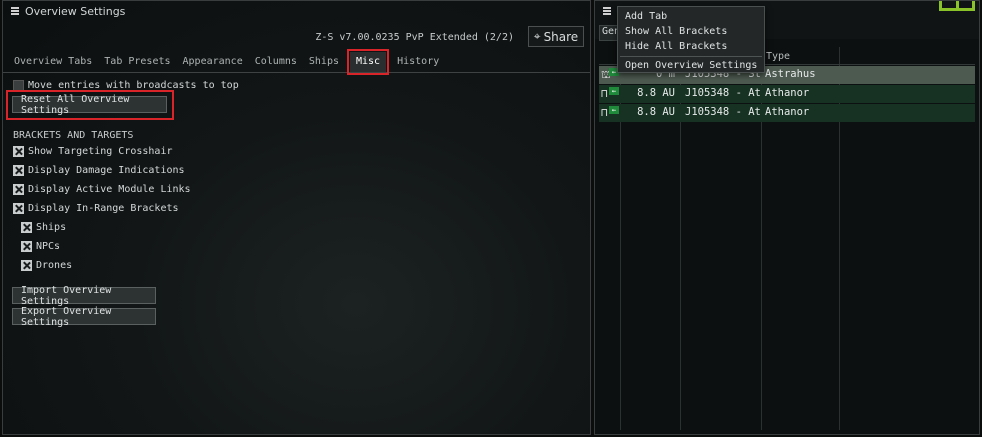  What do you see at coordinates (26, 227) in the screenshot?
I see `ships-checkbox` at bounding box center [26, 227].